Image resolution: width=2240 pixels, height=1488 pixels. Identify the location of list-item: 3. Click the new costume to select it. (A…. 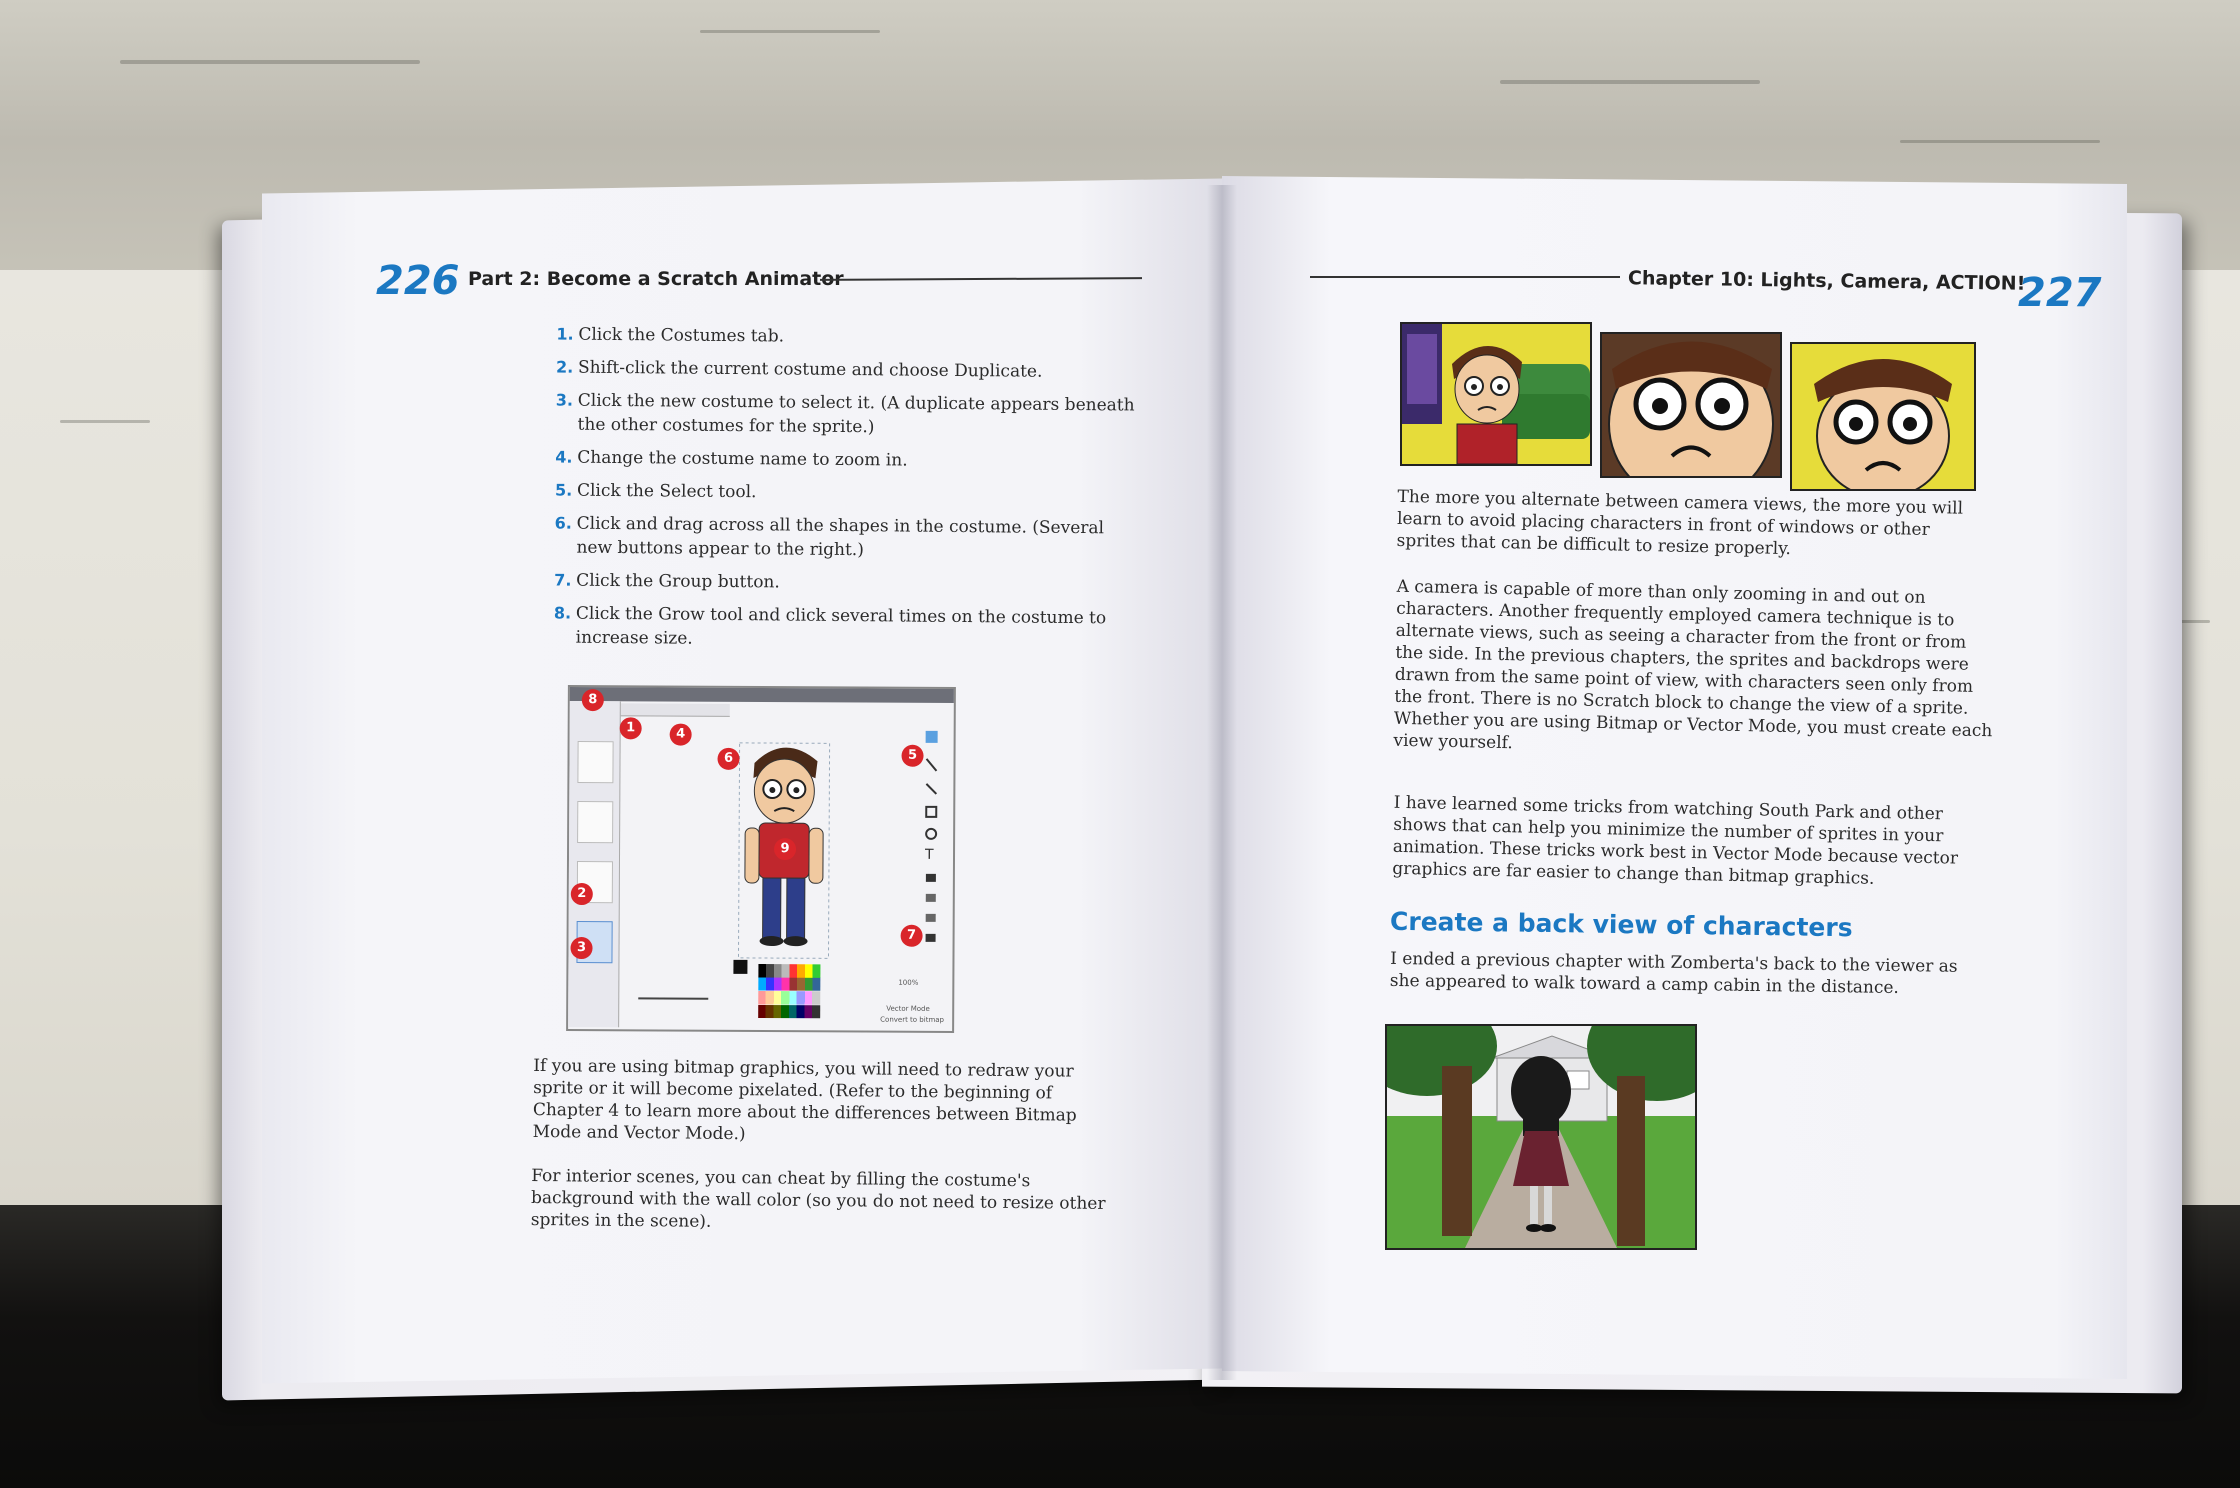
(845, 414).